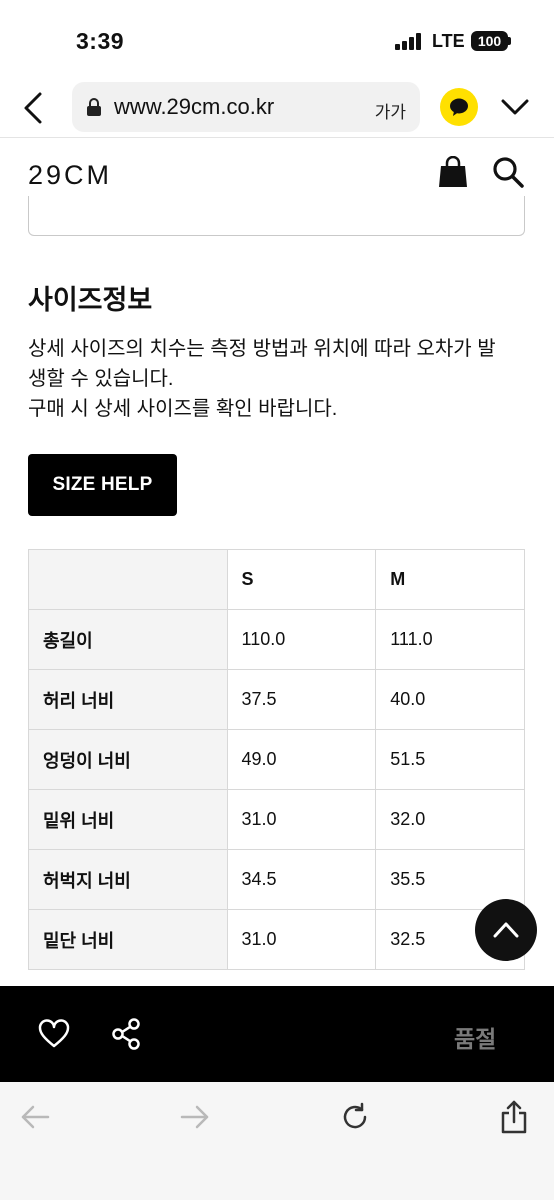 The image size is (554, 1200). I want to click on section-title: 사이즈정보, so click(90, 300).